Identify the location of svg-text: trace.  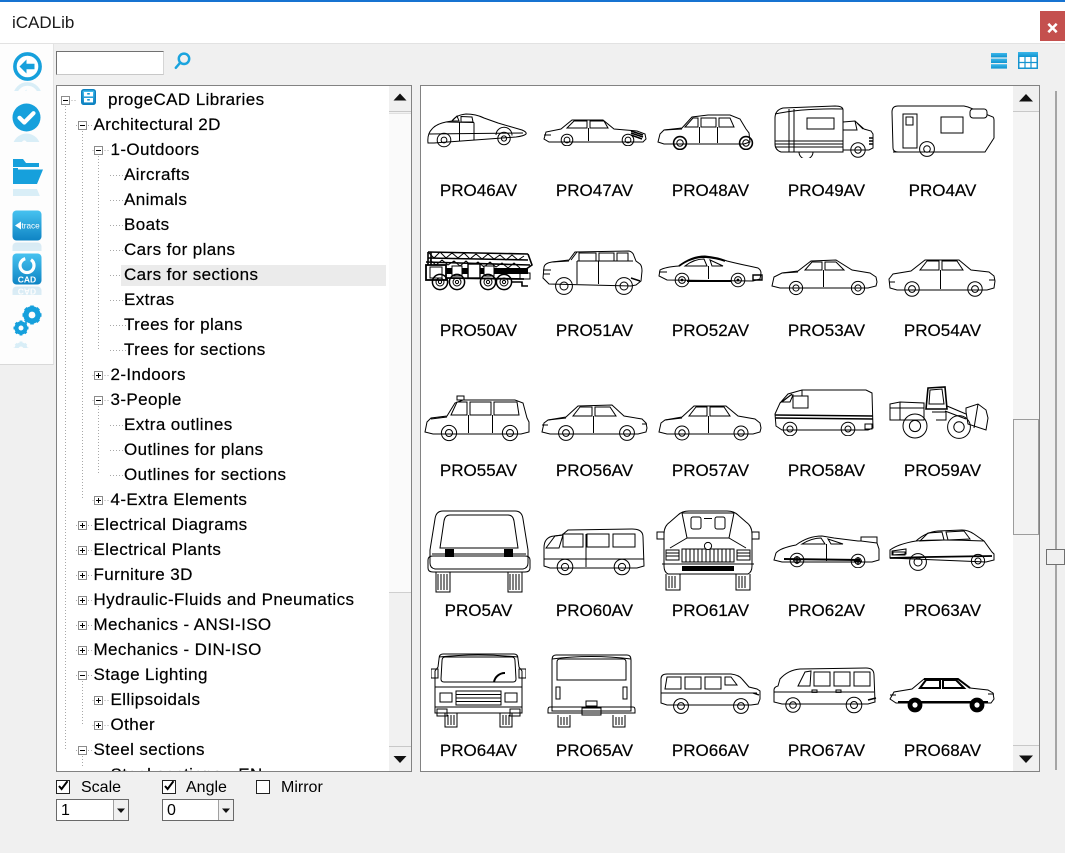
(31, 226).